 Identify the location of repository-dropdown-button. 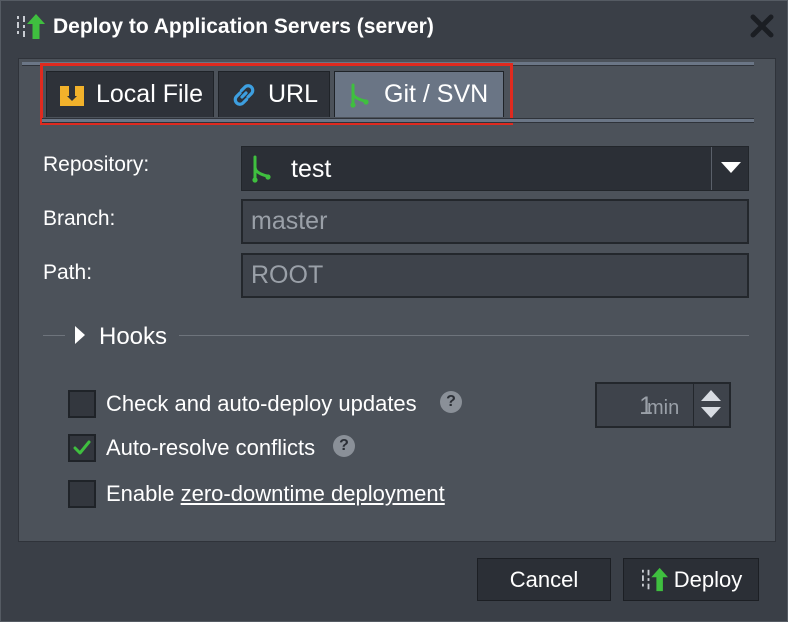
(729, 168).